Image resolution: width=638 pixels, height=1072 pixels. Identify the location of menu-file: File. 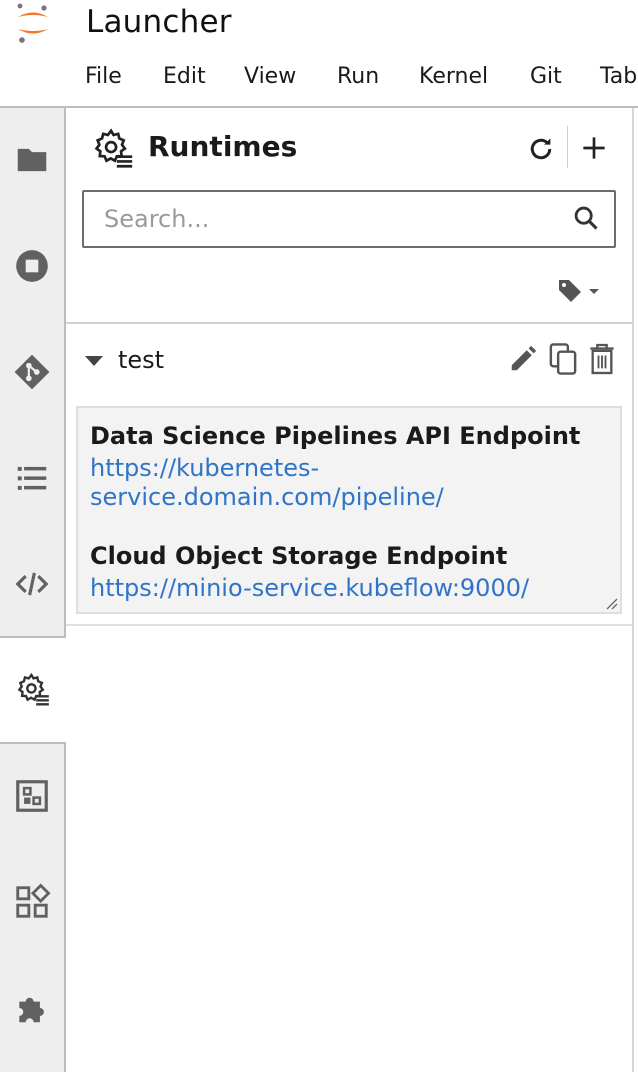
(103, 76).